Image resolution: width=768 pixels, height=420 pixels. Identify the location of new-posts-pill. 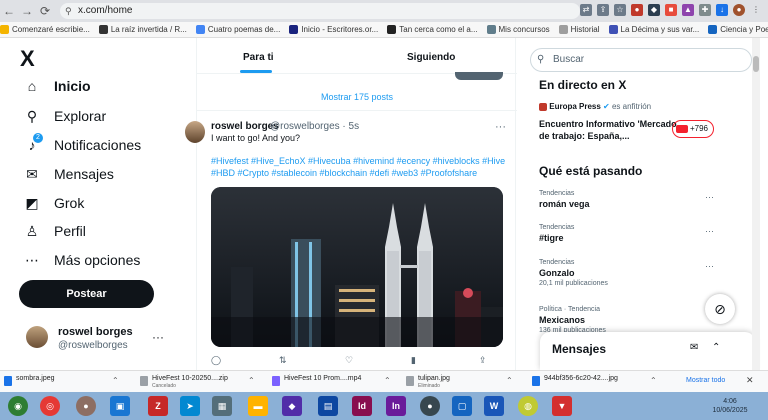
(479, 76).